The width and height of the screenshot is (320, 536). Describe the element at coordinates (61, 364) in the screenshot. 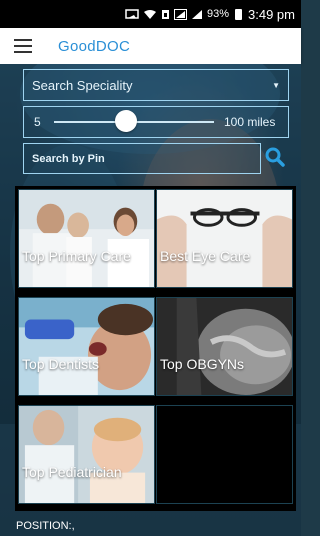

I see `tile-dentists-label: Top Dentists` at that location.